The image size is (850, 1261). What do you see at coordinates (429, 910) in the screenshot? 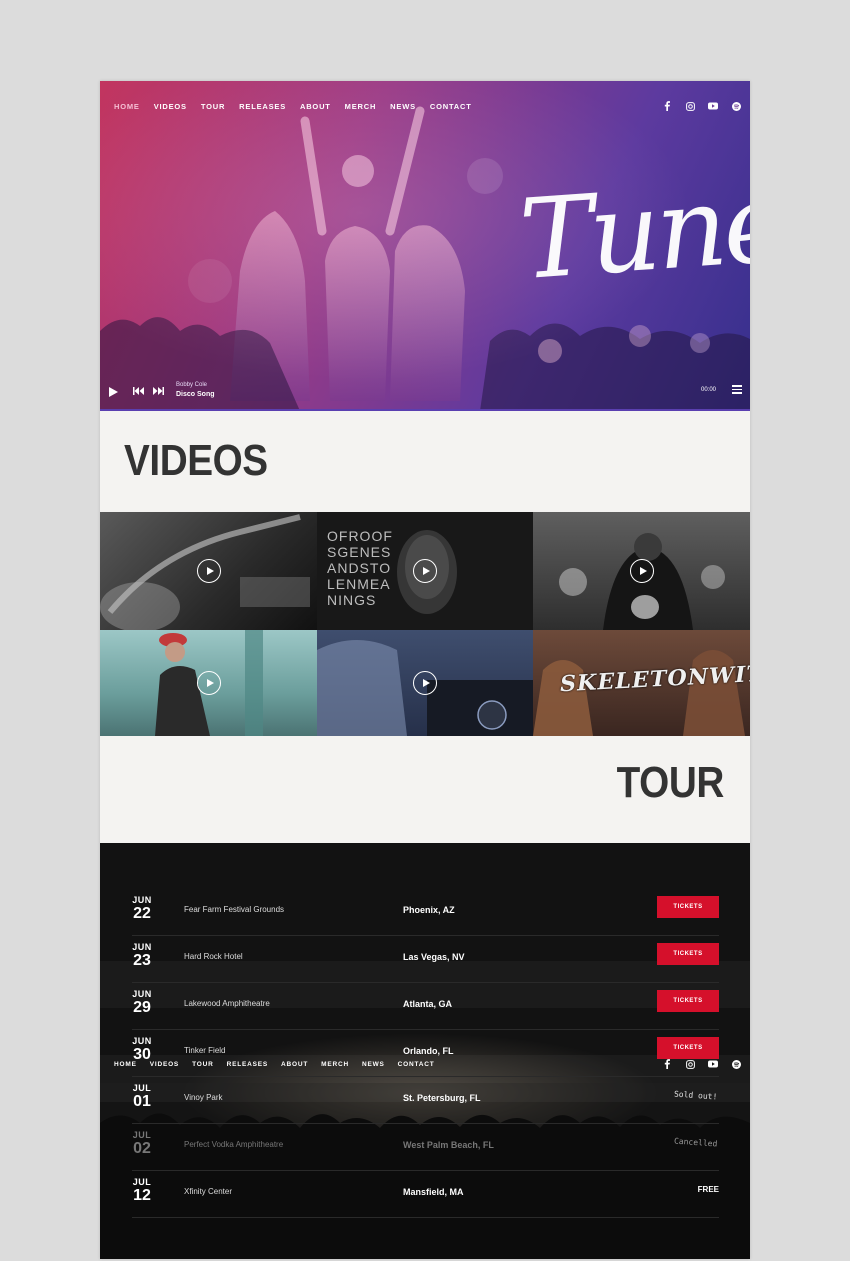
I see `venue-city: Phoenix, AZ` at bounding box center [429, 910].